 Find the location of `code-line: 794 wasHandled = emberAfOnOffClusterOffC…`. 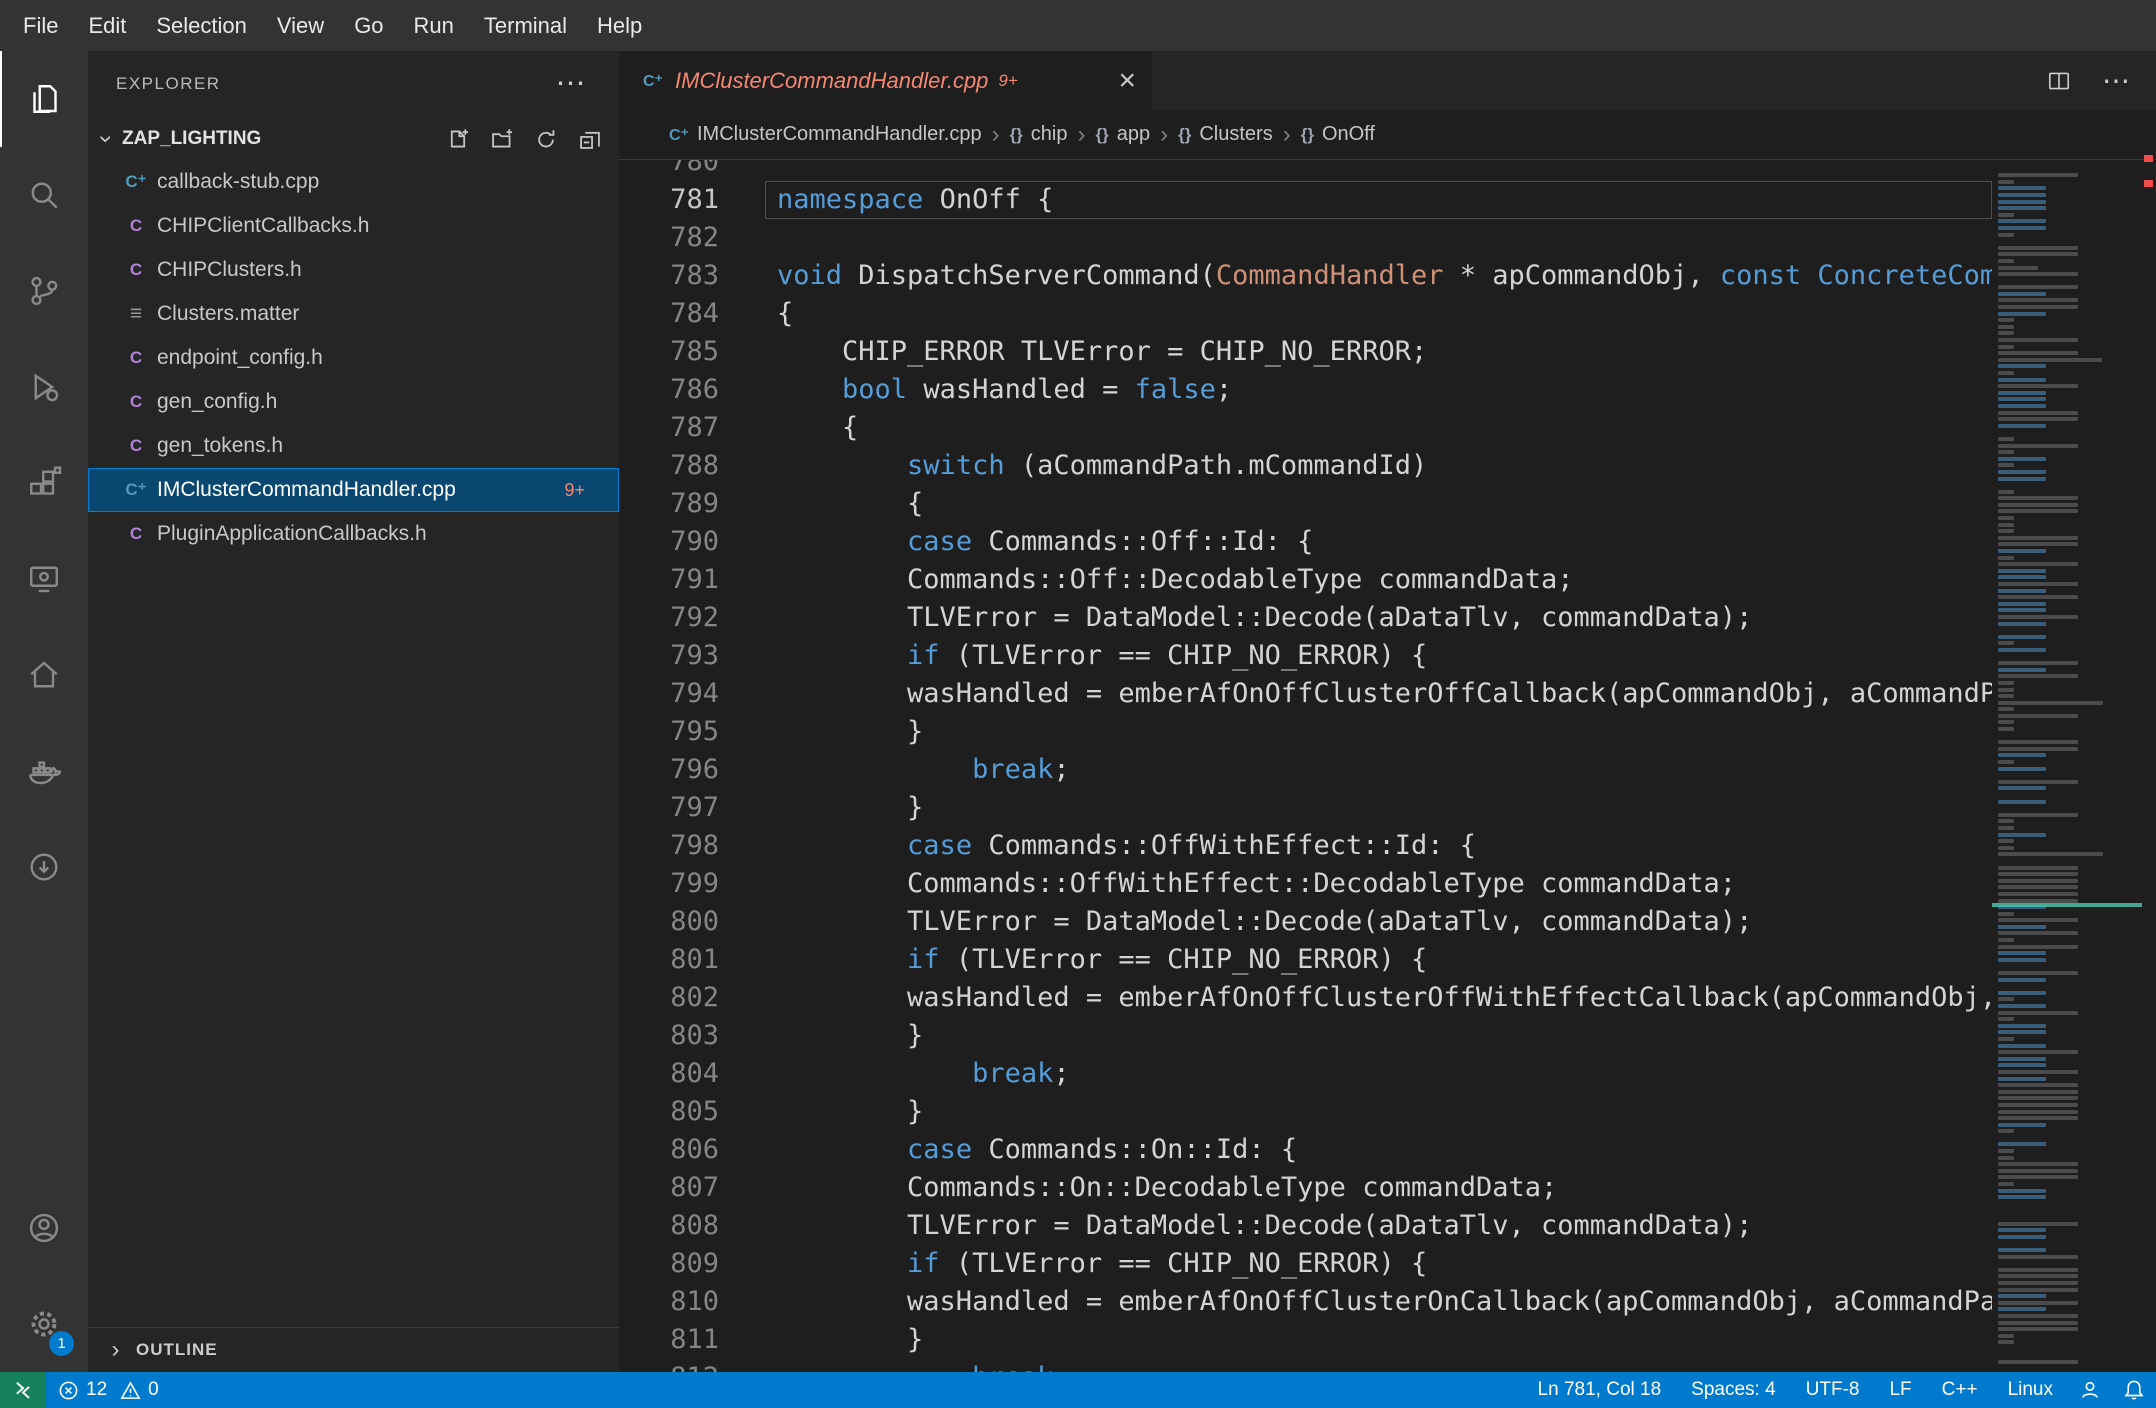

code-line: 794 wasHandled = emberAfOnOffClusterOffC… is located at coordinates (1305, 694).